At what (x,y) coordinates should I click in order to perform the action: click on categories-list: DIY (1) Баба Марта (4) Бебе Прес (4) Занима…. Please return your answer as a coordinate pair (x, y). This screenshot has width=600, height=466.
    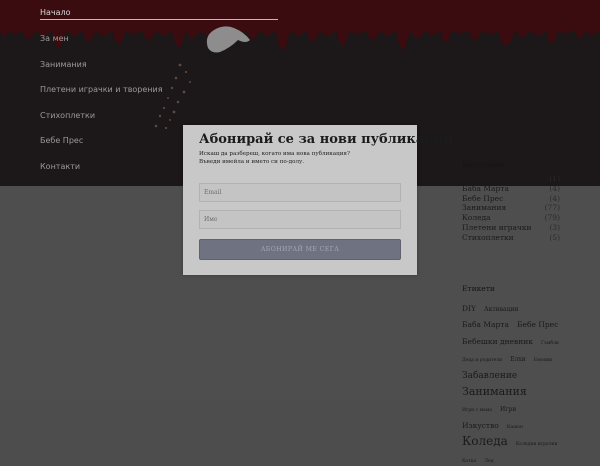
    Looking at the image, I should click on (531, 208).